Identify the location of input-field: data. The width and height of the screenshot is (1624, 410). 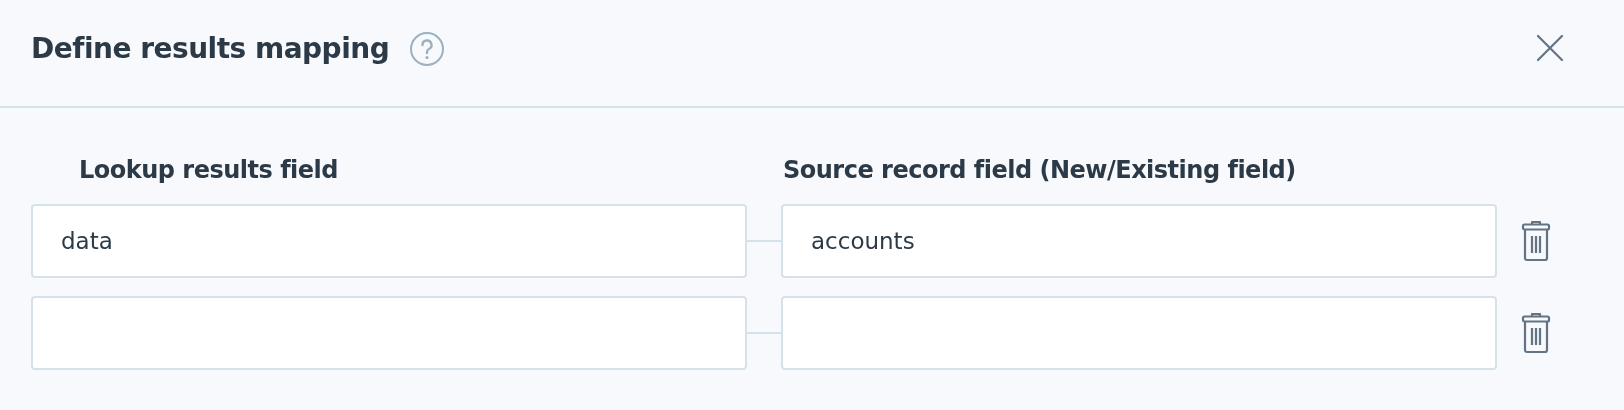
(389, 241).